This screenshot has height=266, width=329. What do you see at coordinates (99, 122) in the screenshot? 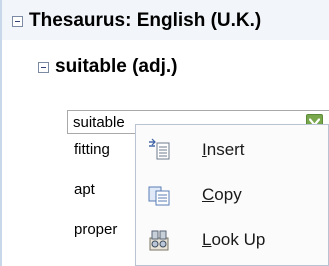
I see `synonym-combo-value: suitable` at bounding box center [99, 122].